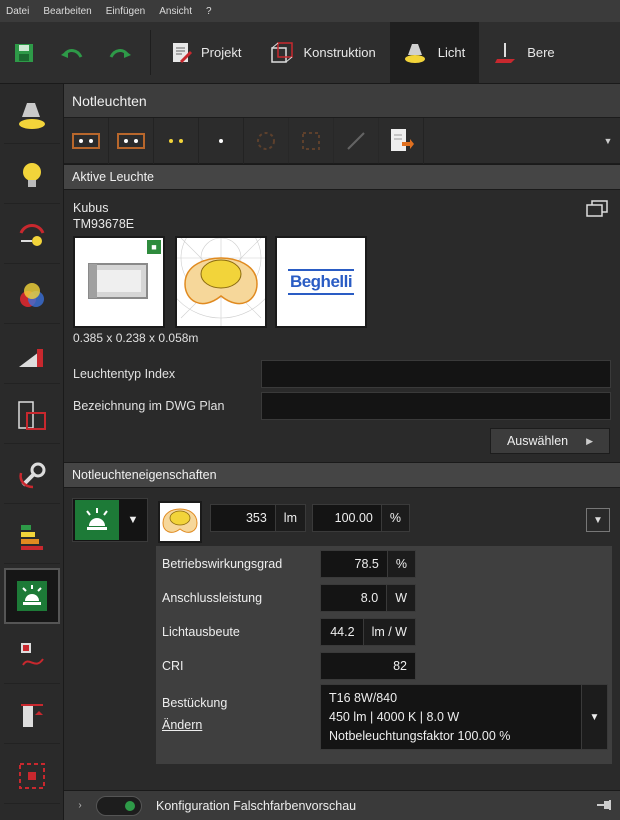 This screenshot has width=620, height=820. I want to click on power-field: 8.0 W, so click(368, 598).